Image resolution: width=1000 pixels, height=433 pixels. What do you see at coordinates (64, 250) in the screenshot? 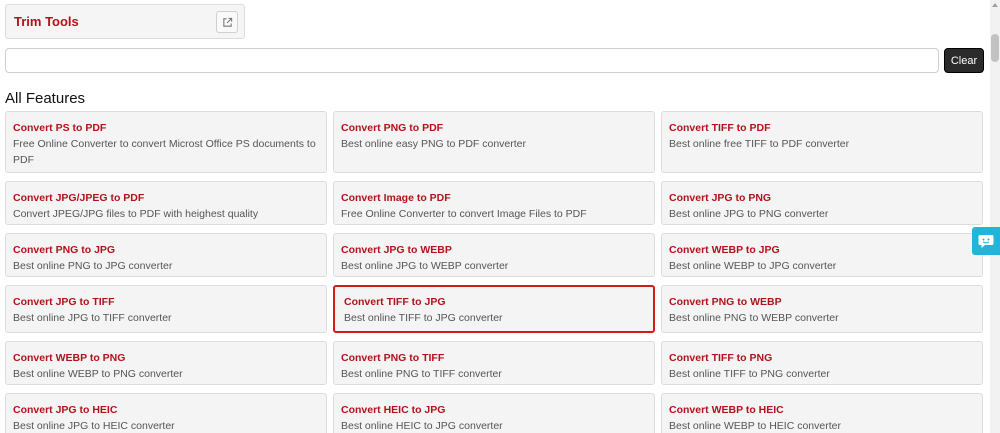
I see `feature-title: Convert PNG to JPG` at bounding box center [64, 250].